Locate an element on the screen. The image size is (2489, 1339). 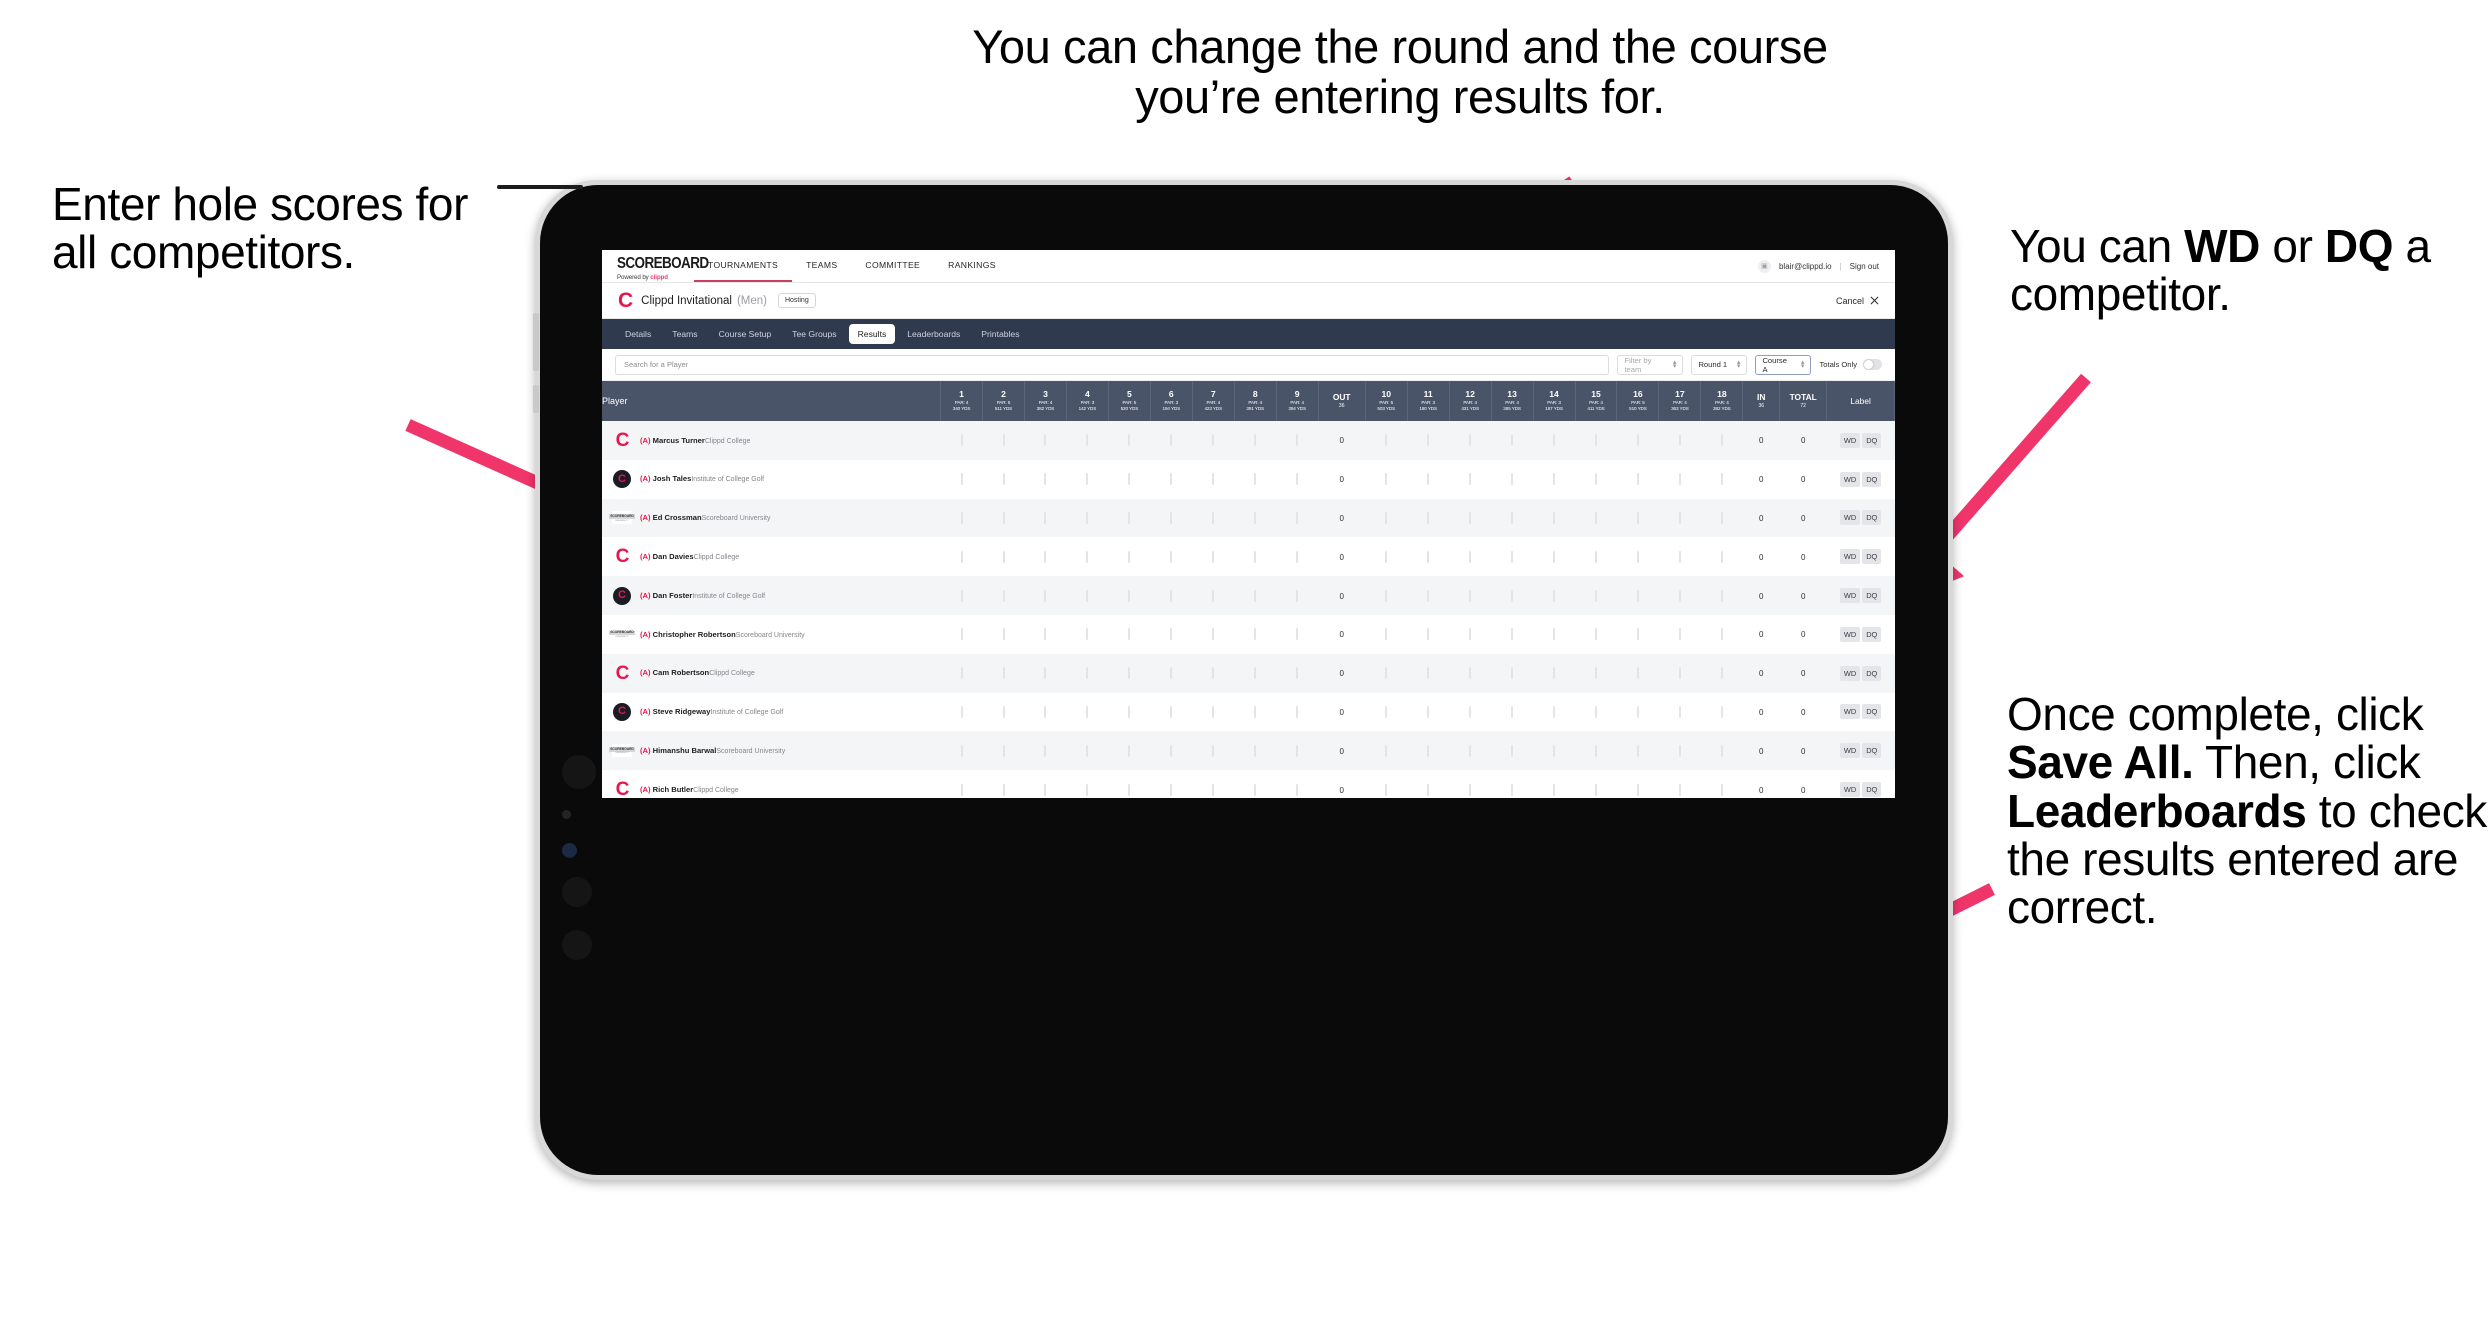
team-filter-select: Filter by team ▴ ▾ is located at coordinates (1650, 364).